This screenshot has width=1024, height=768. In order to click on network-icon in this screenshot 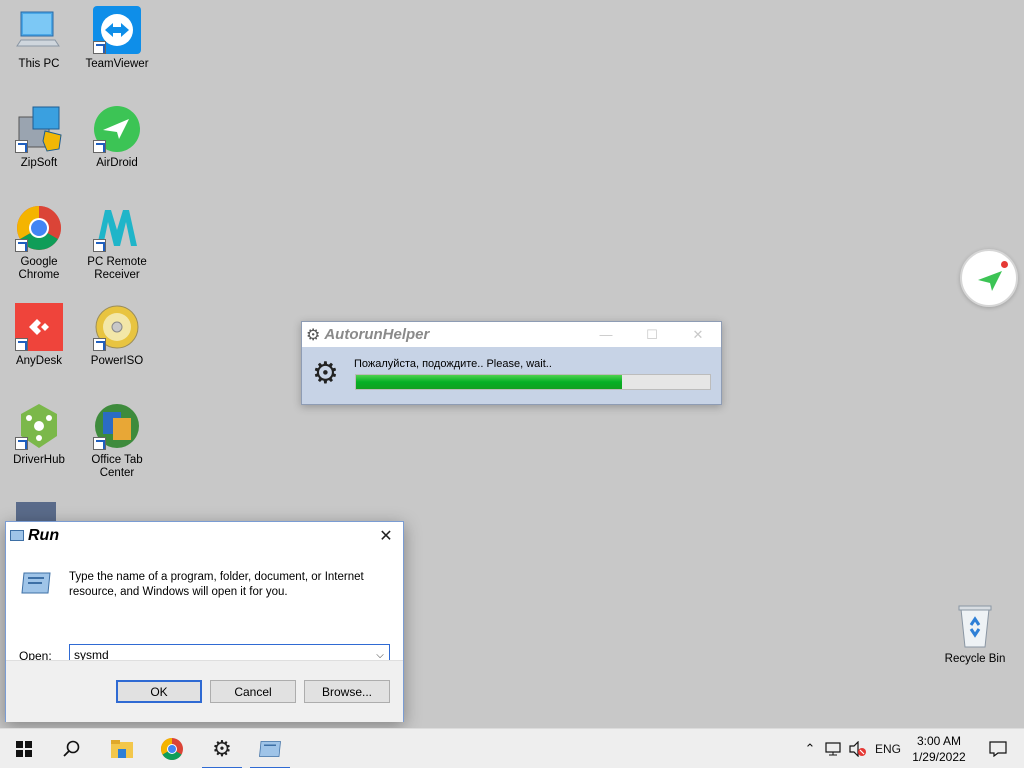, I will do `click(833, 749)`.